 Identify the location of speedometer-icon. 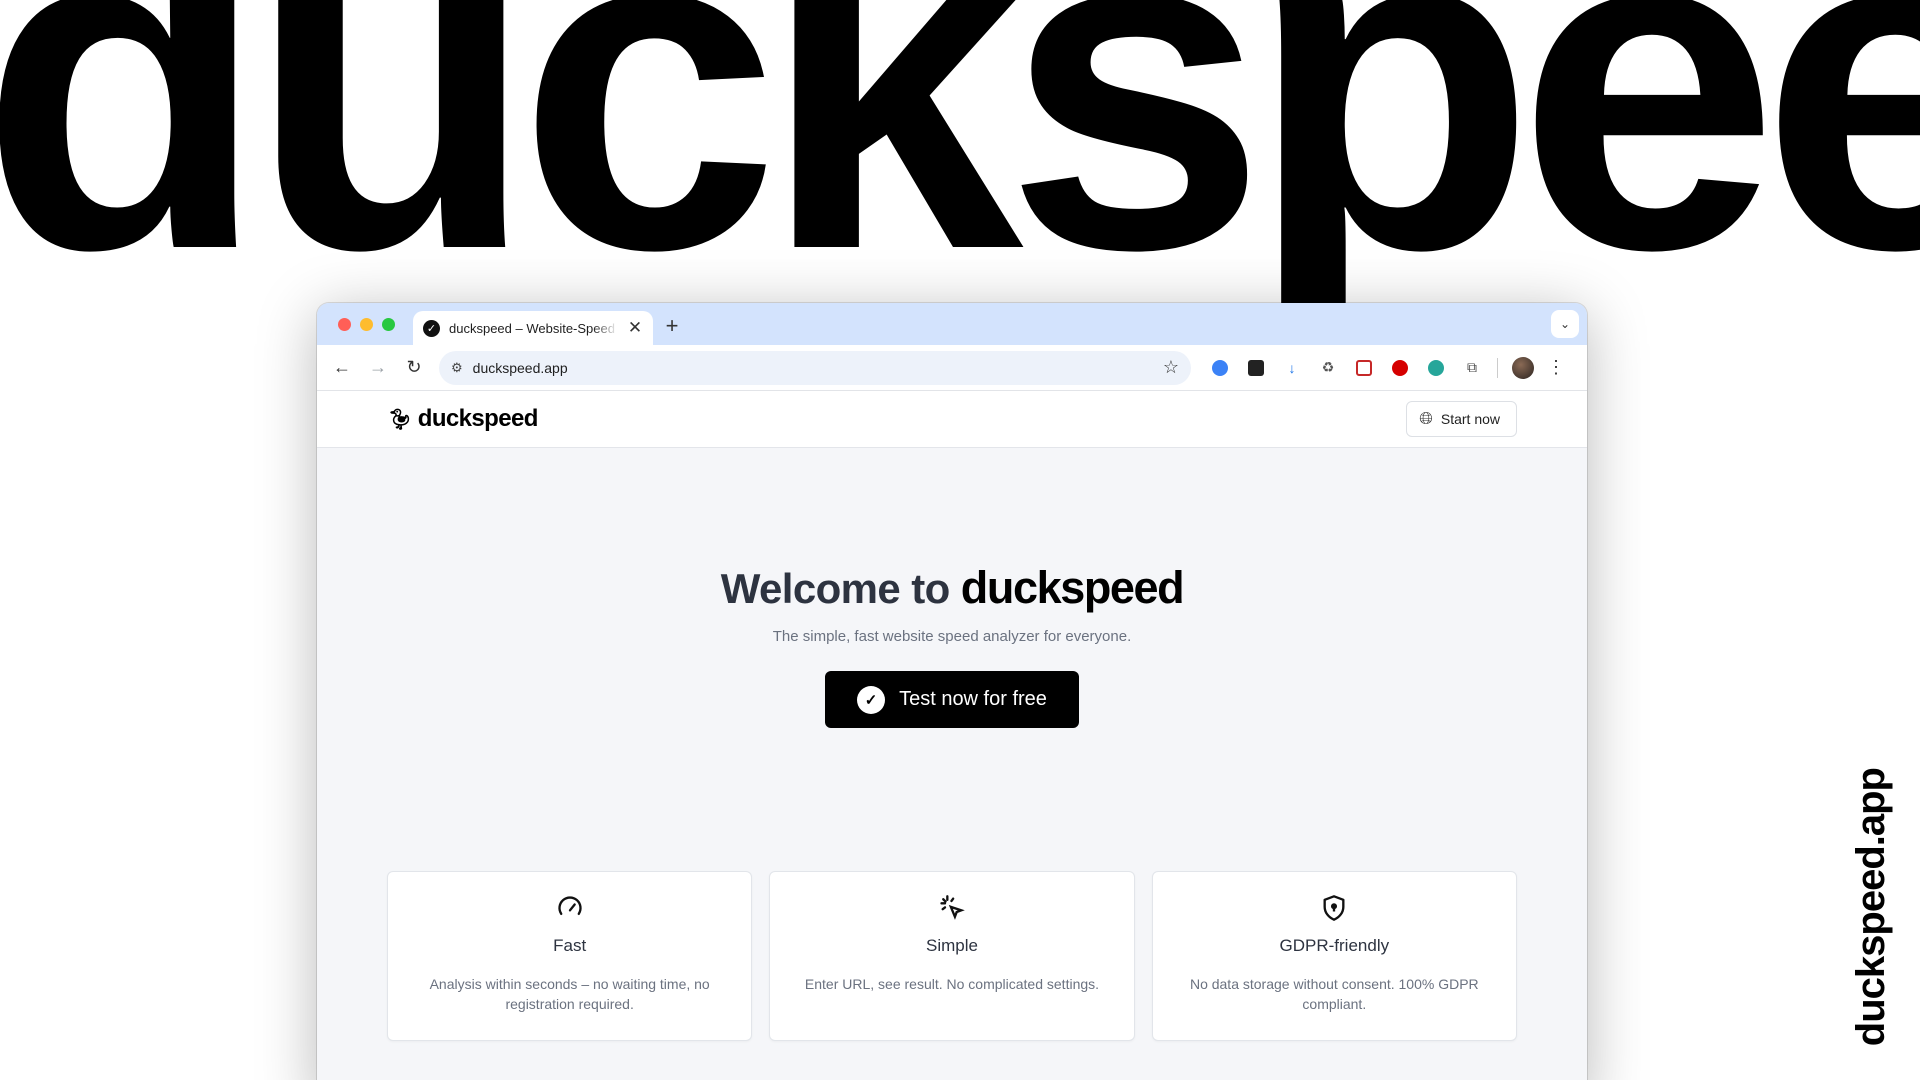
(569, 909).